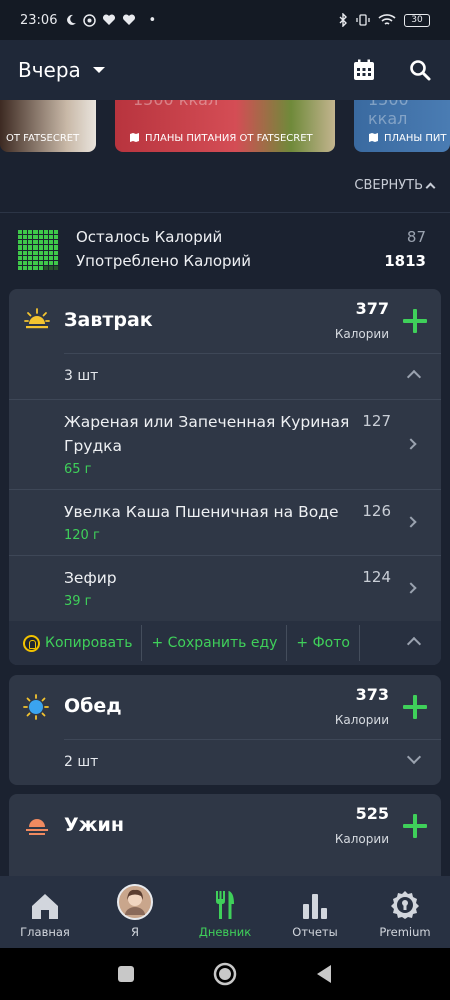 The height and width of the screenshot is (1000, 450). Describe the element at coordinates (39, 20) in the screenshot. I see `status-time: 23:06` at that location.